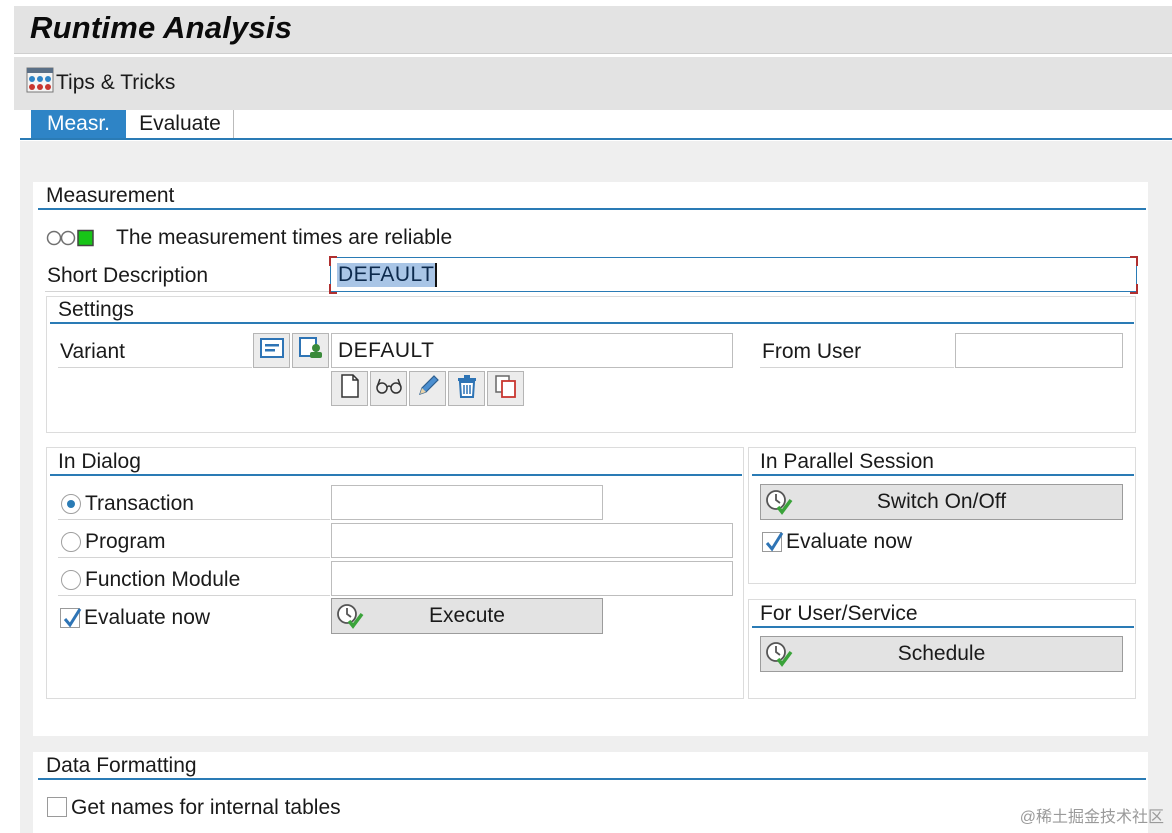 The height and width of the screenshot is (833, 1172). I want to click on edit-variant-button, so click(427, 388).